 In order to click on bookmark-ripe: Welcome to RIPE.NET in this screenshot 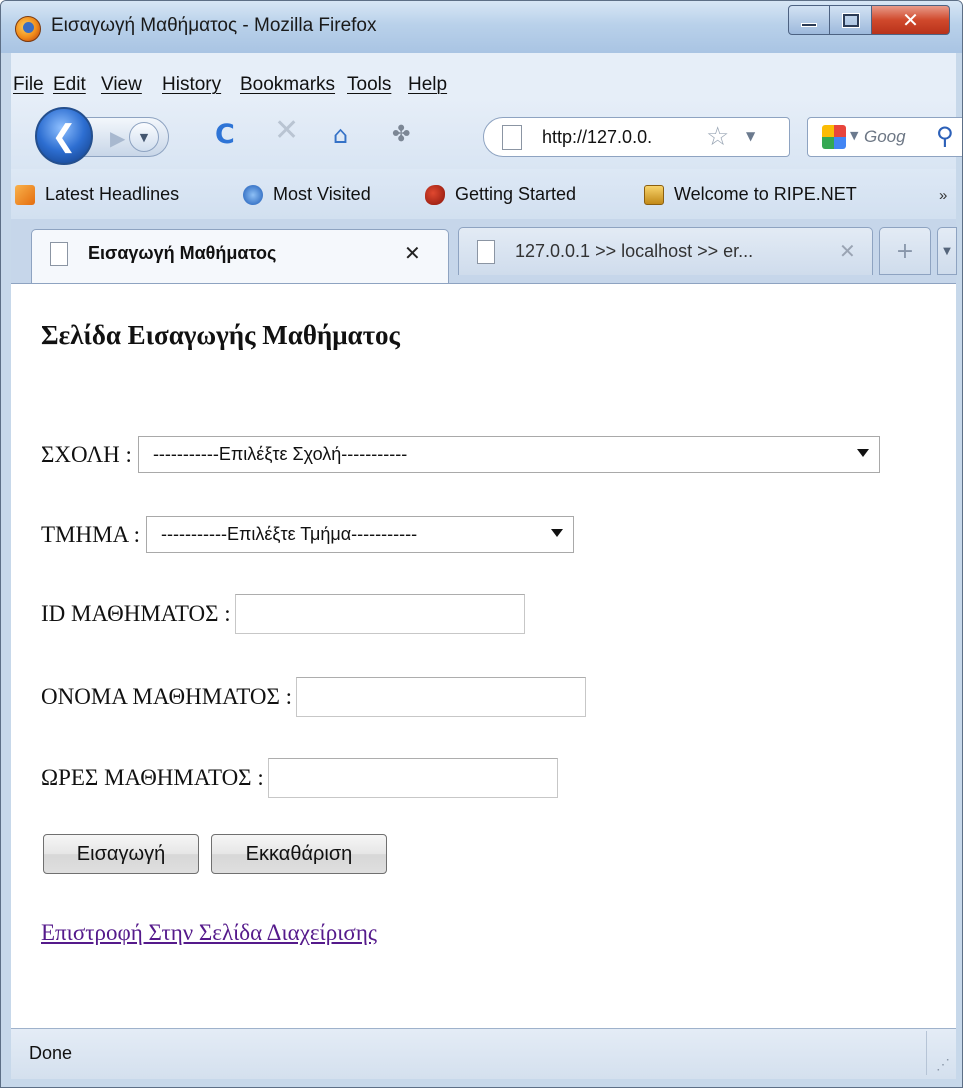, I will do `click(750, 194)`.